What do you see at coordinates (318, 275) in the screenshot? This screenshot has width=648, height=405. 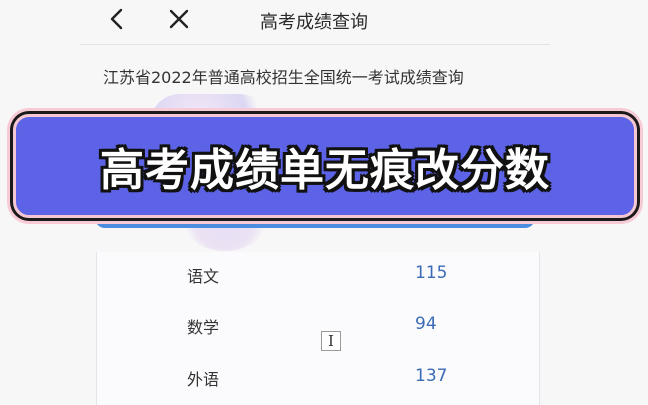 I see `score-row: 语文 115` at bounding box center [318, 275].